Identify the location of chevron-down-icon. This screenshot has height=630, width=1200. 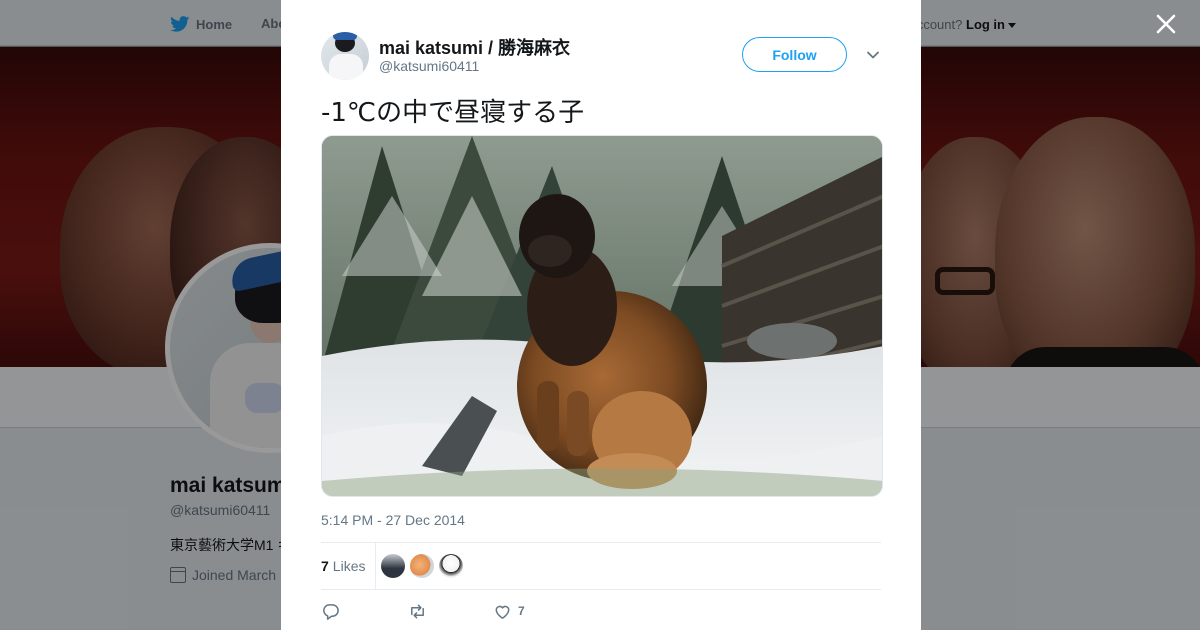
(873, 55).